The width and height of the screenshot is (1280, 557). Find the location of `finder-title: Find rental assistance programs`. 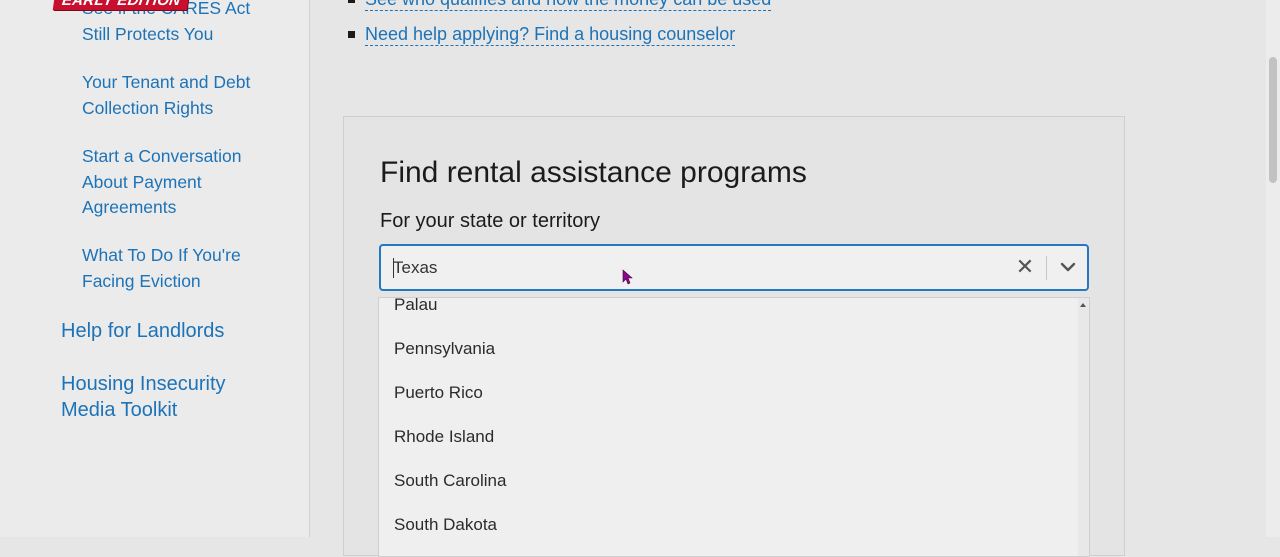

finder-title: Find rental assistance programs is located at coordinates (593, 172).